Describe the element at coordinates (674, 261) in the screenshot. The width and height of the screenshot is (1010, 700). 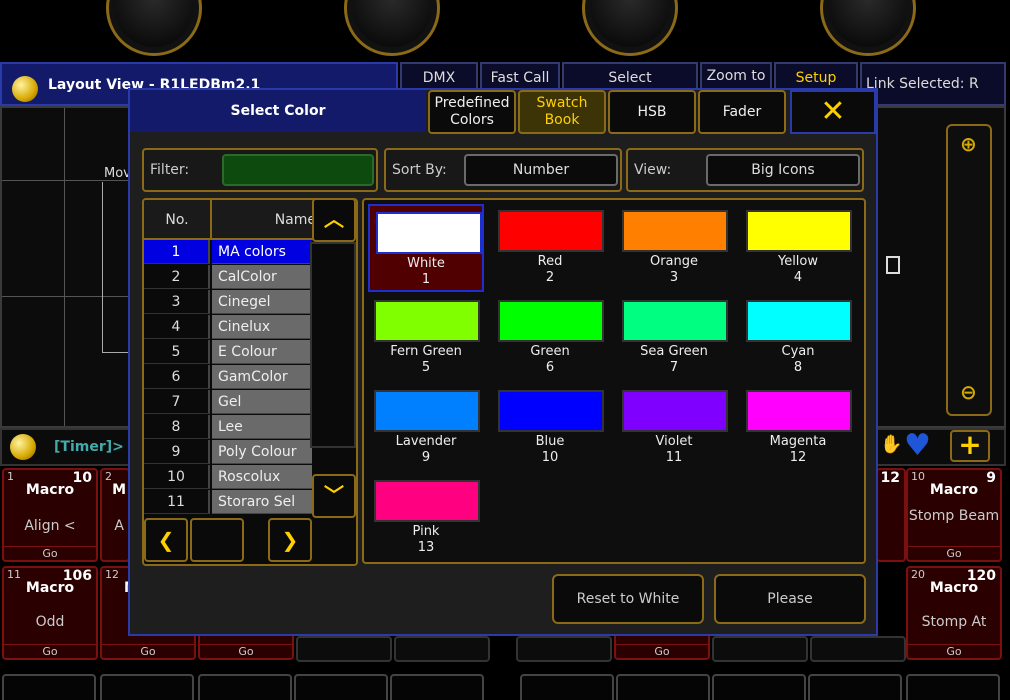
I see `swatch-name: Orange` at that location.